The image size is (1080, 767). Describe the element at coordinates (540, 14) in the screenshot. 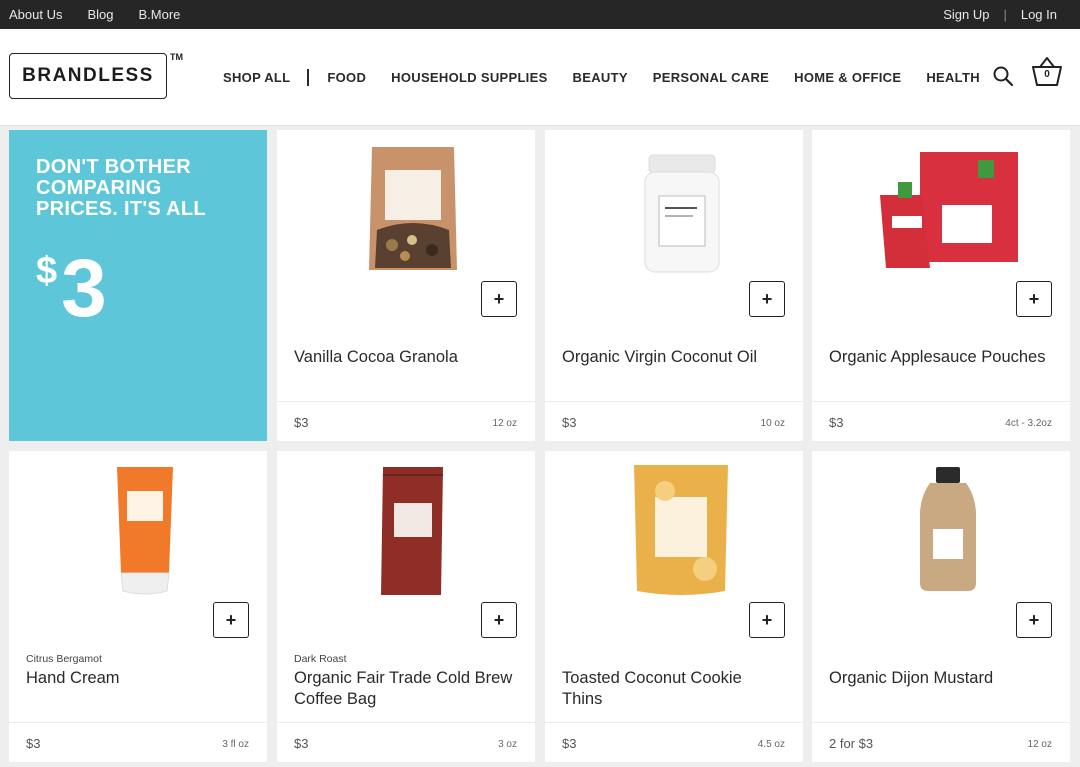

I see `top-utility-bar: About Us Blog B.More Sign Up | Log In` at that location.